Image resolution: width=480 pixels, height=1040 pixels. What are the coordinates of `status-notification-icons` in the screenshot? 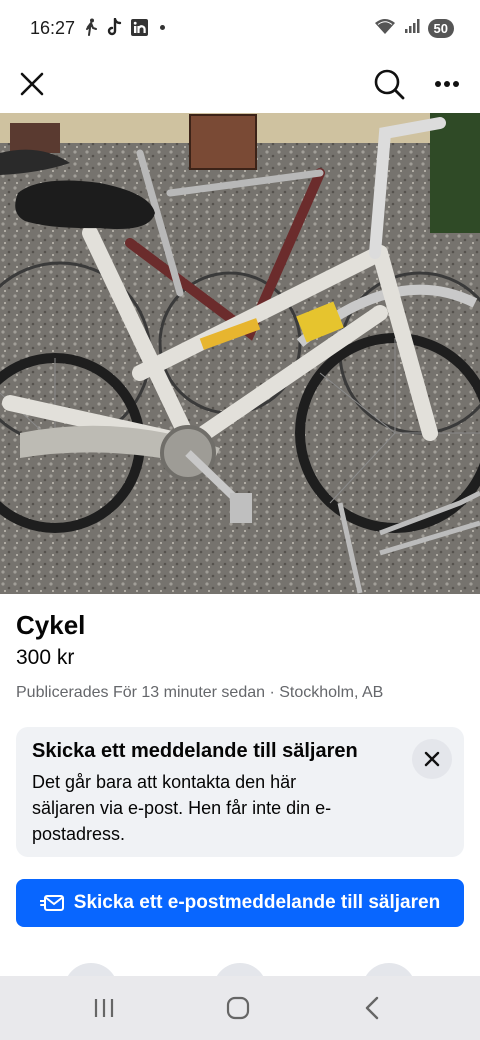 It's located at (123, 27).